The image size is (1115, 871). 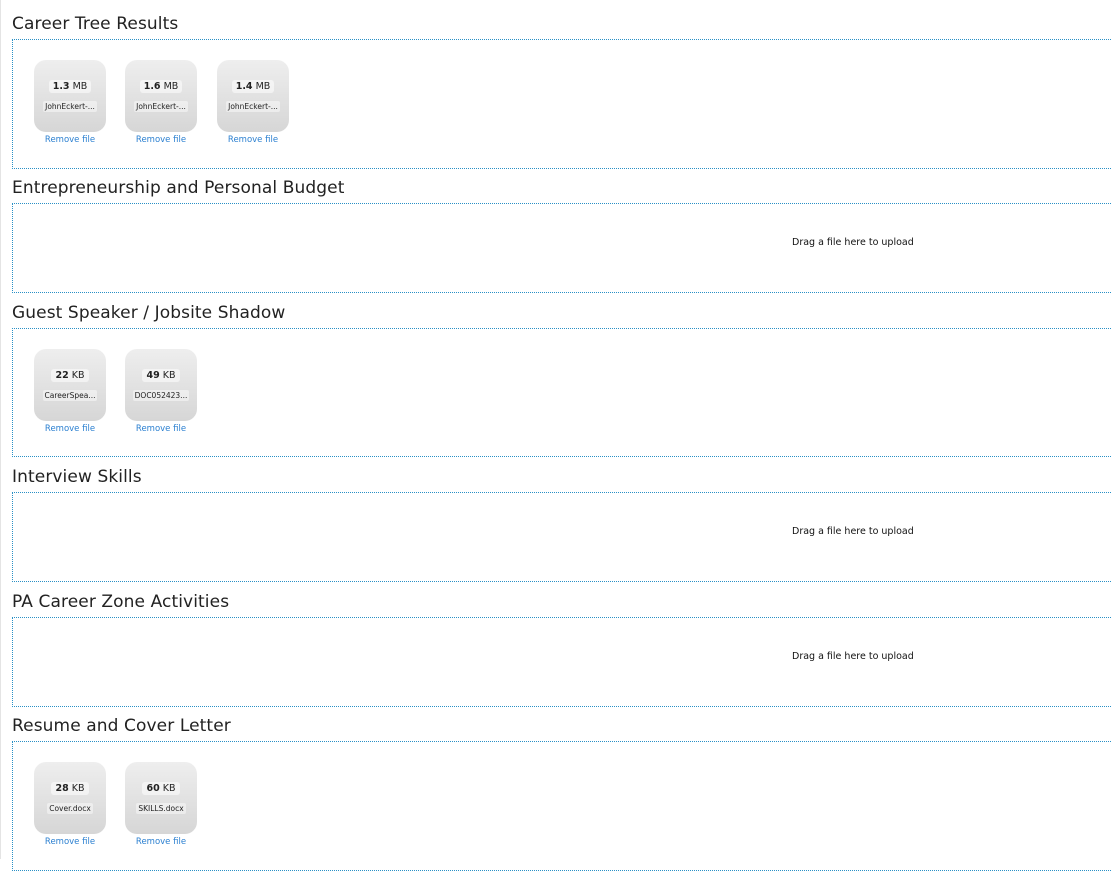 I want to click on file-thumbnail: 60 KB SKILLS.docx, so click(x=161, y=798).